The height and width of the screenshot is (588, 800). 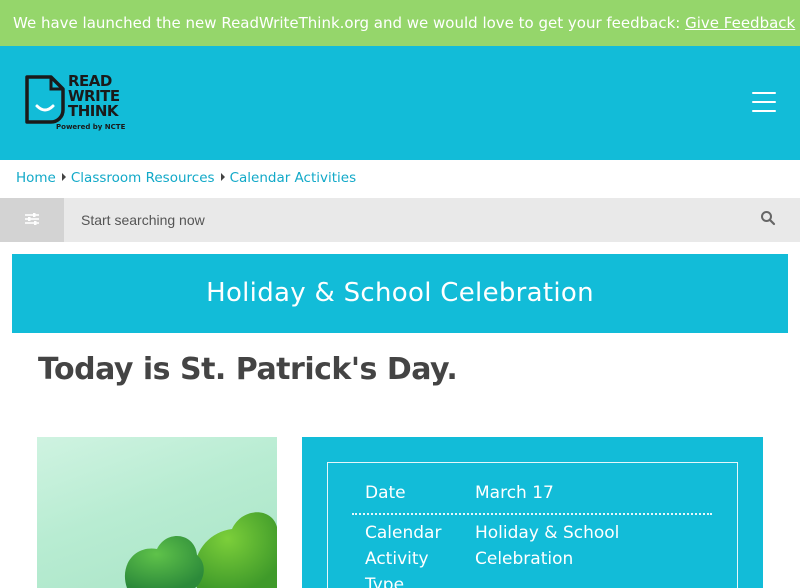 I want to click on filter-button, so click(x=32, y=220).